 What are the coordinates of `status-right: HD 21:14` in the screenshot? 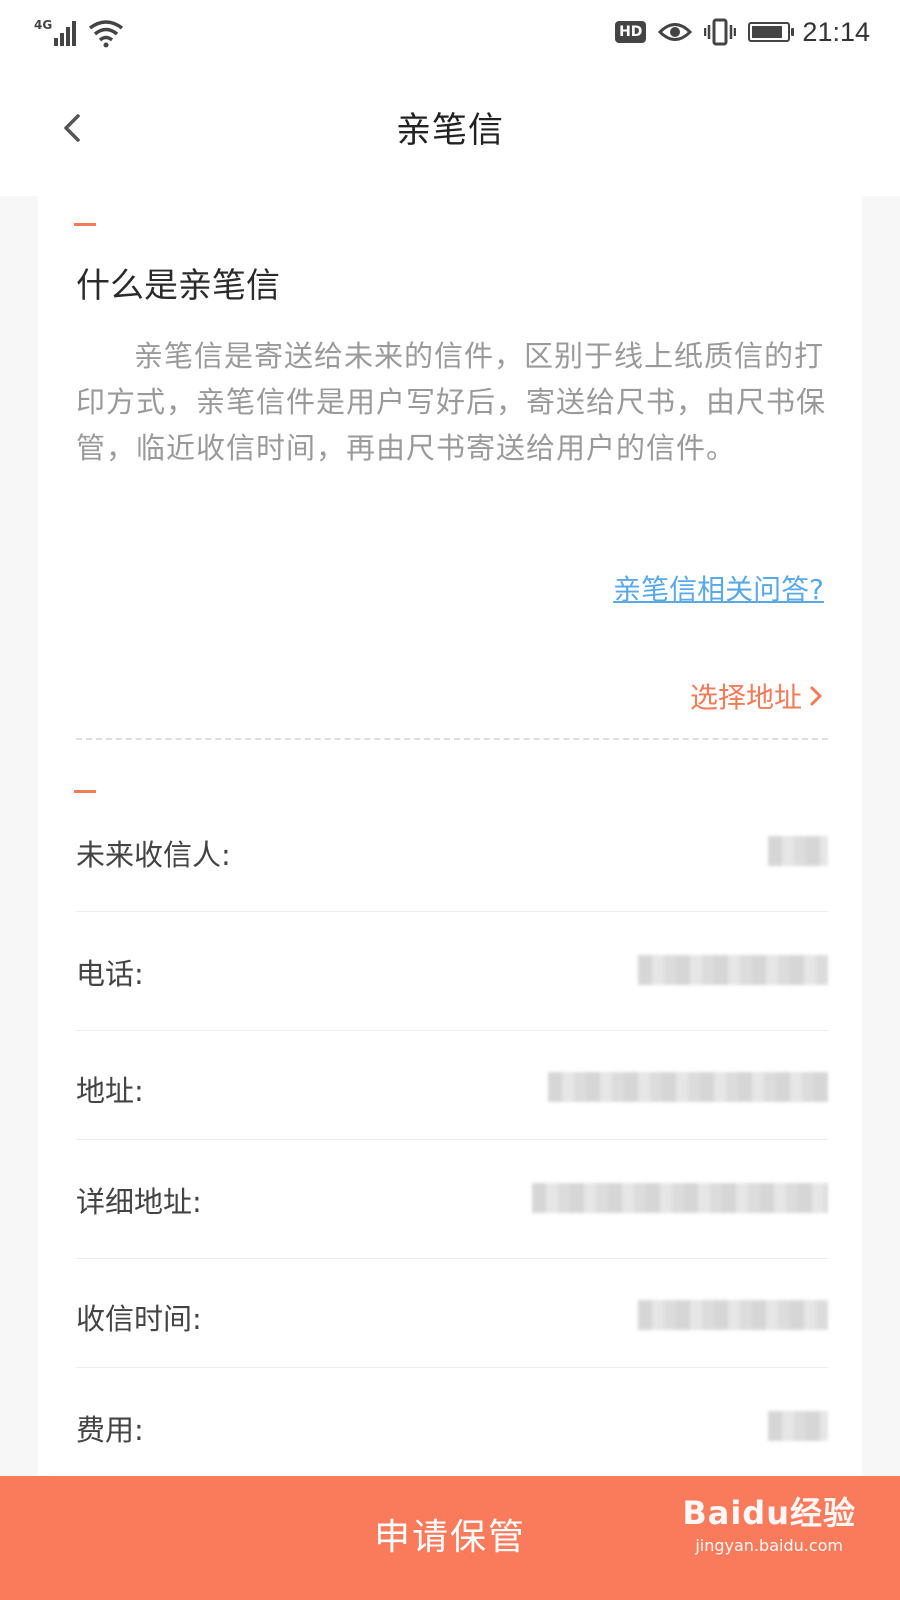 It's located at (742, 32).